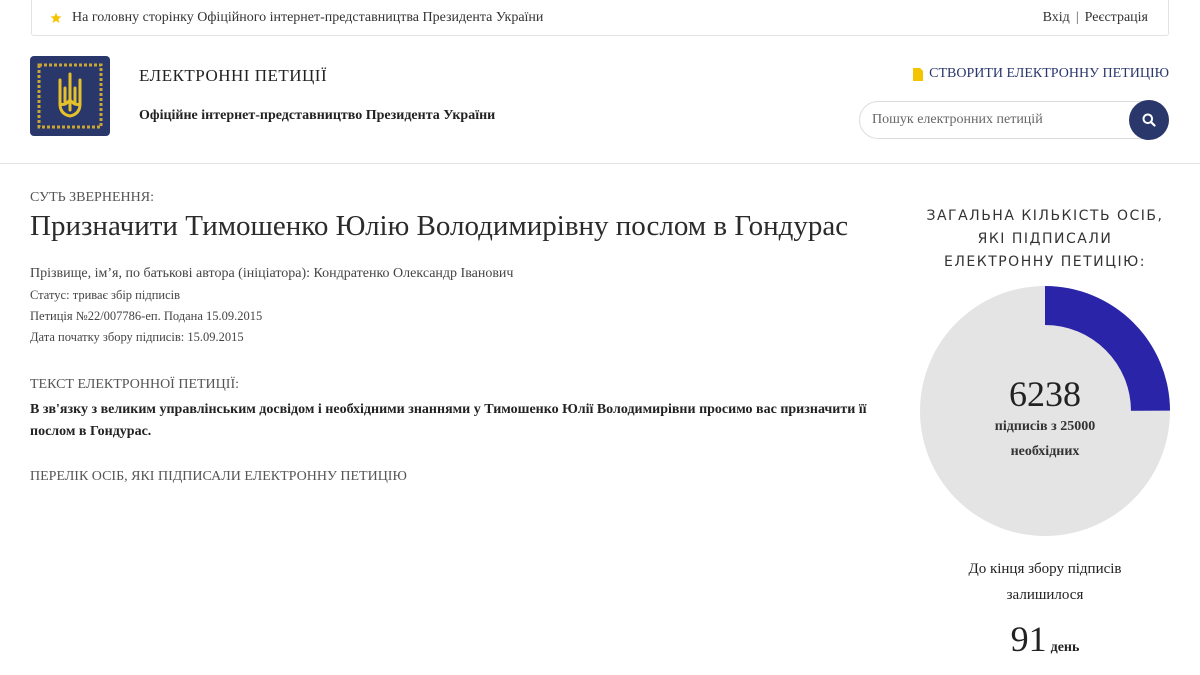  What do you see at coordinates (92, 197) in the screenshot?
I see `essence-label: СУТЬ ЗВЕРНЕННЯ:` at bounding box center [92, 197].